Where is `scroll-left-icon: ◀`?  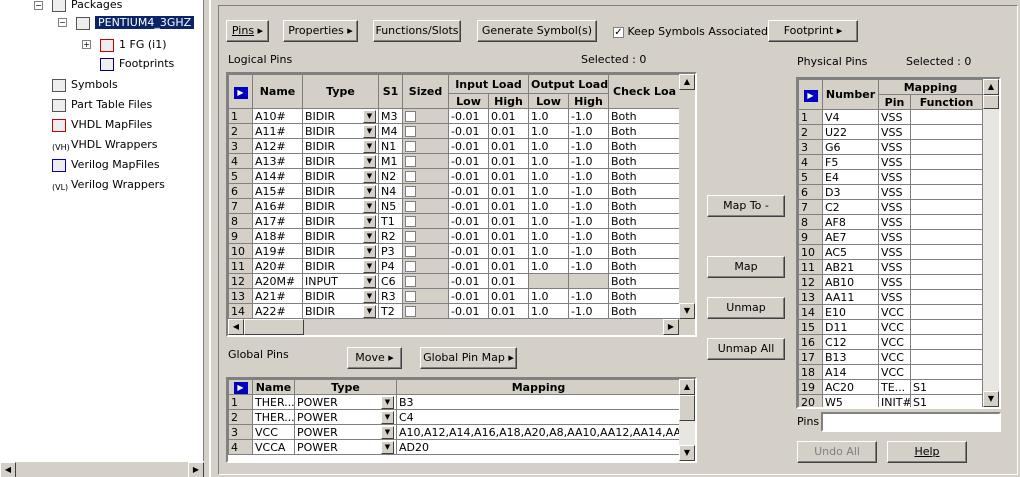 scroll-left-icon: ◀ is located at coordinates (8, 469).